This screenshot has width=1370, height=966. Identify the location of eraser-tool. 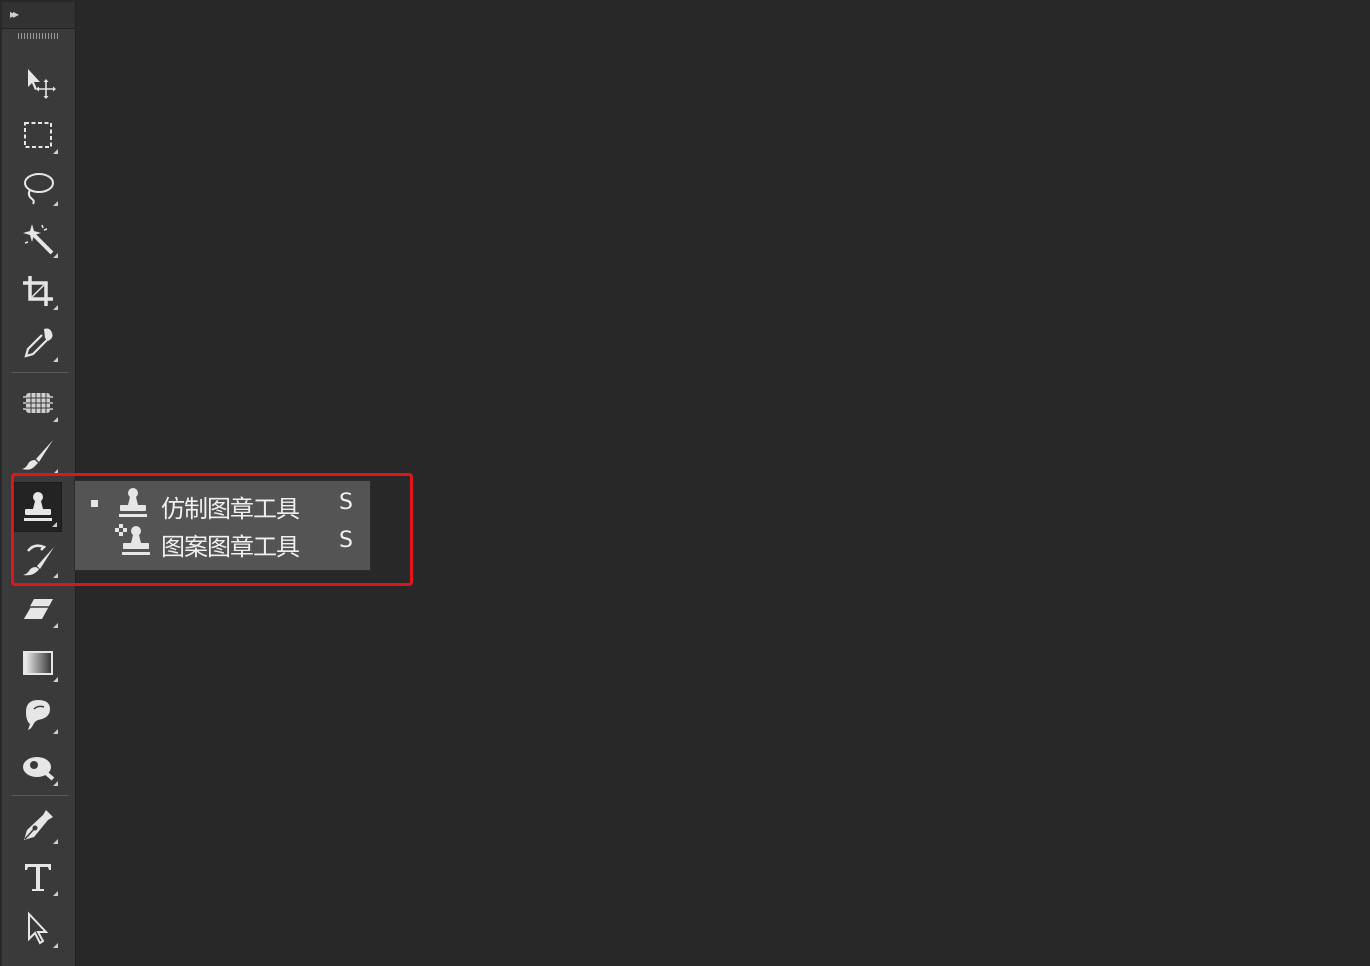
(38, 609).